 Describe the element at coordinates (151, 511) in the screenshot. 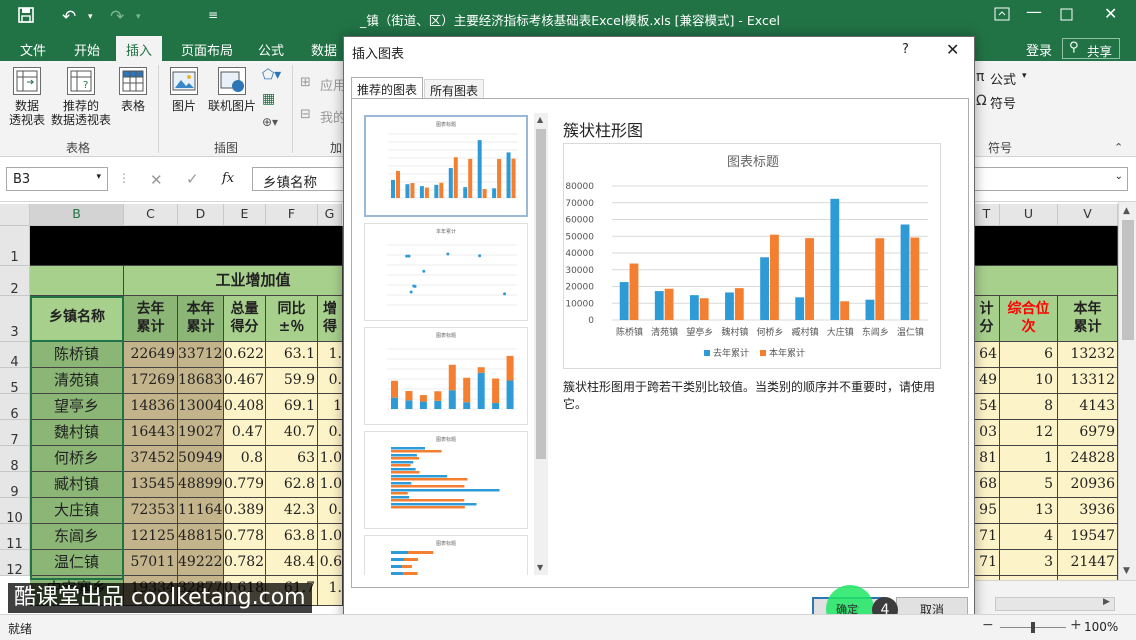

I see `last-year-cell: 72353` at that location.